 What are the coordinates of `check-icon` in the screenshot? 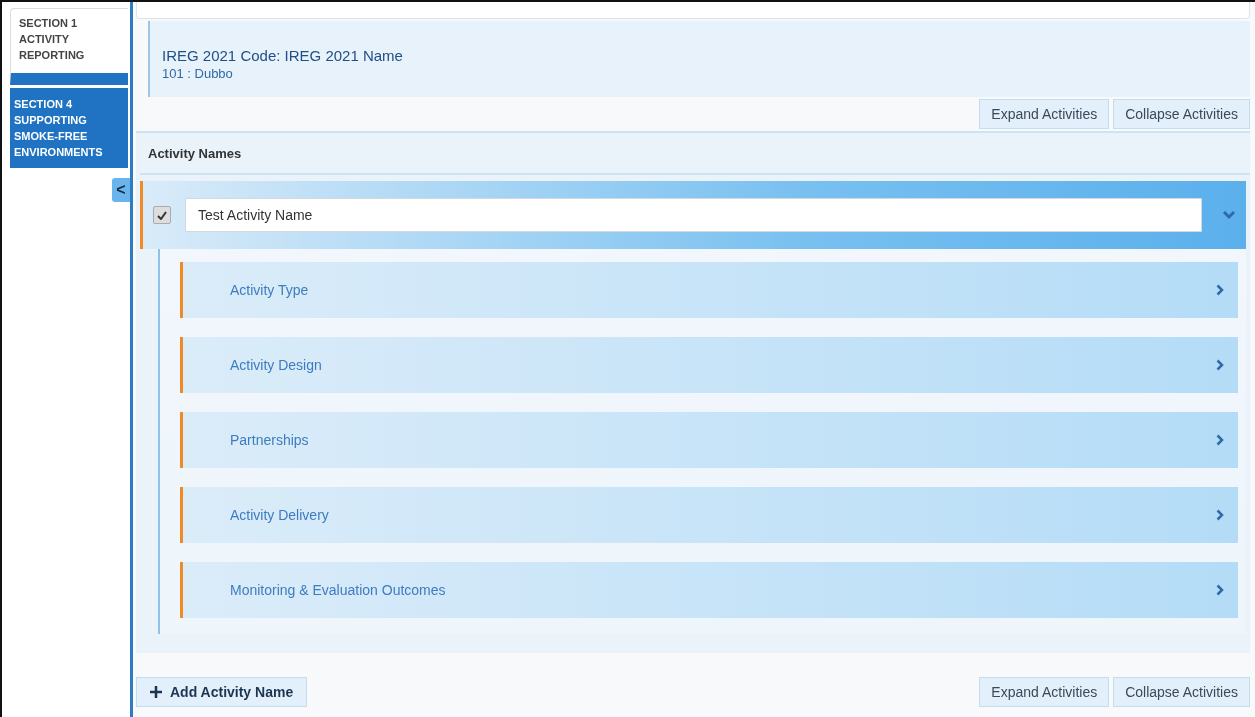 It's located at (162, 215).